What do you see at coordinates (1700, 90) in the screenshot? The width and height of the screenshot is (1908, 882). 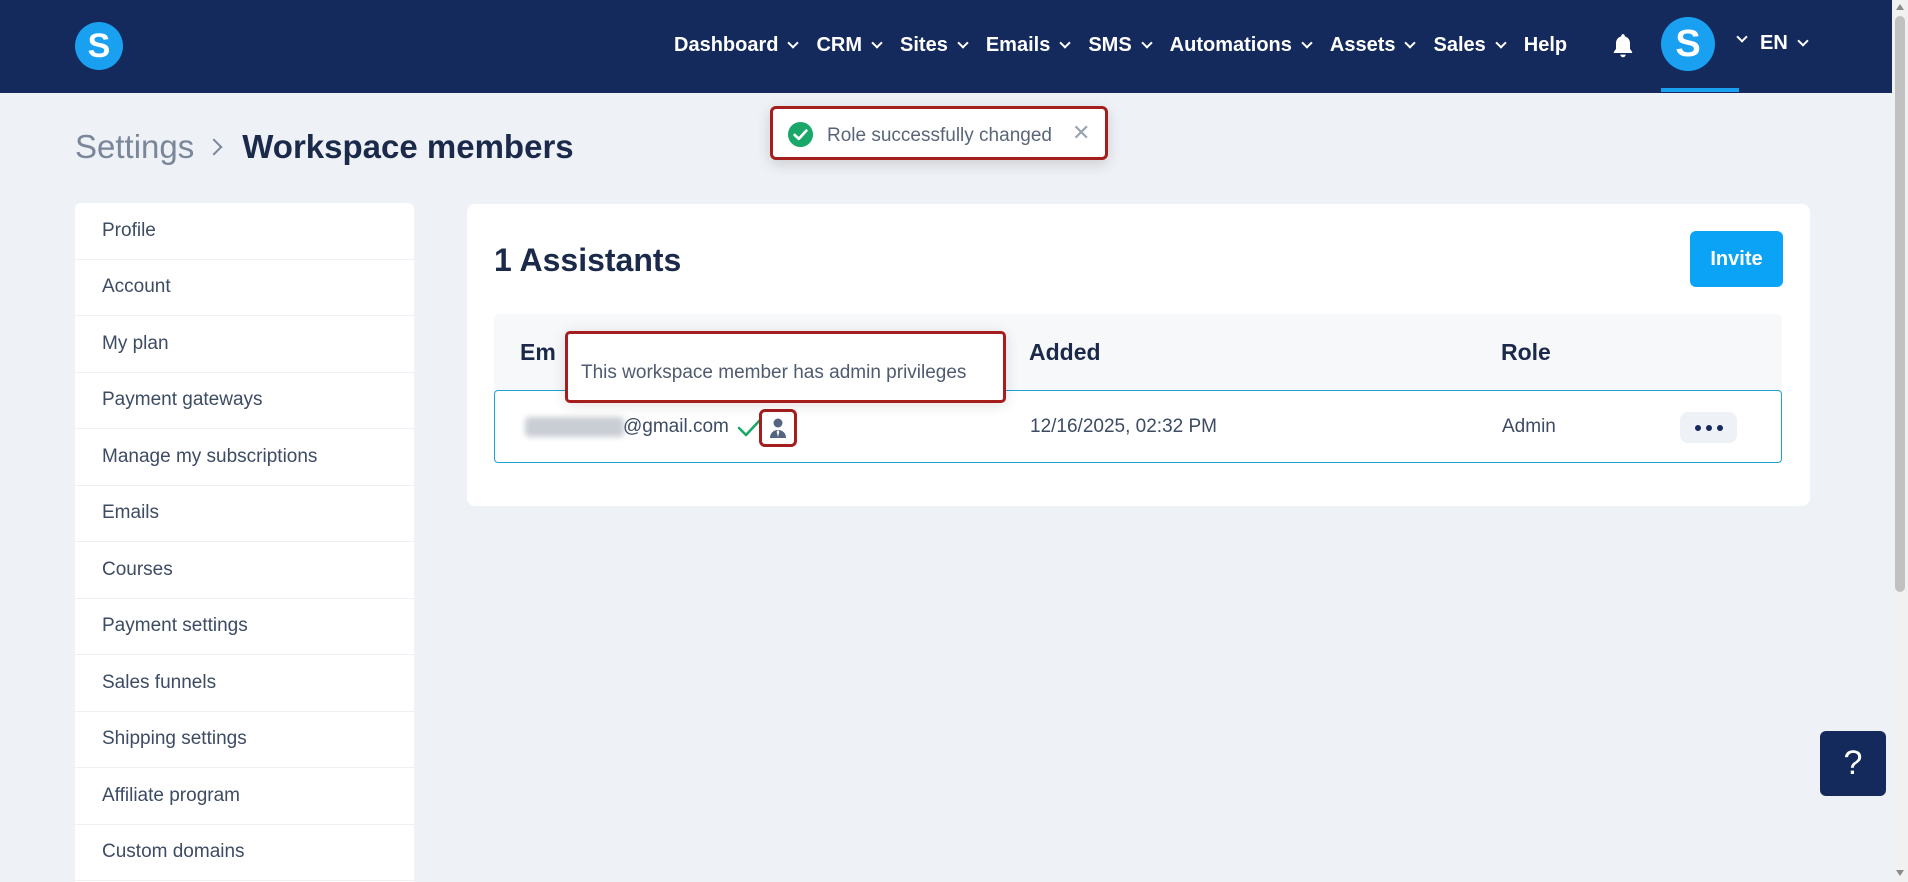 I see `active-indicator` at bounding box center [1700, 90].